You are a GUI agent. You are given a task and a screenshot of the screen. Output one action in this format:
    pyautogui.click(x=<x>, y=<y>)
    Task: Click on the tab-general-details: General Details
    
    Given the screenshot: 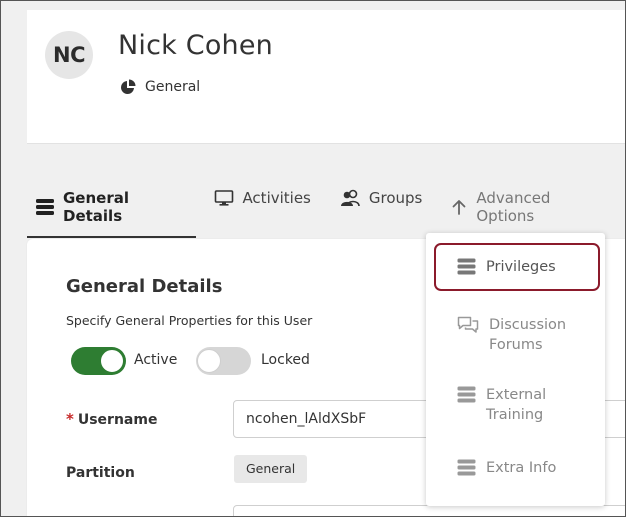 What is the action you would take?
    pyautogui.click(x=112, y=209)
    